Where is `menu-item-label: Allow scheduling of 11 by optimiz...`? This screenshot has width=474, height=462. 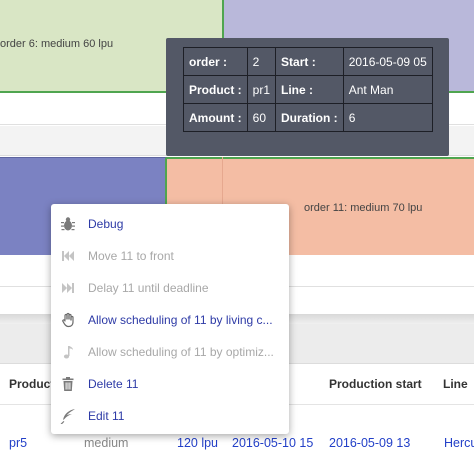 menu-item-label: Allow scheduling of 11 by optimiz... is located at coordinates (181, 352).